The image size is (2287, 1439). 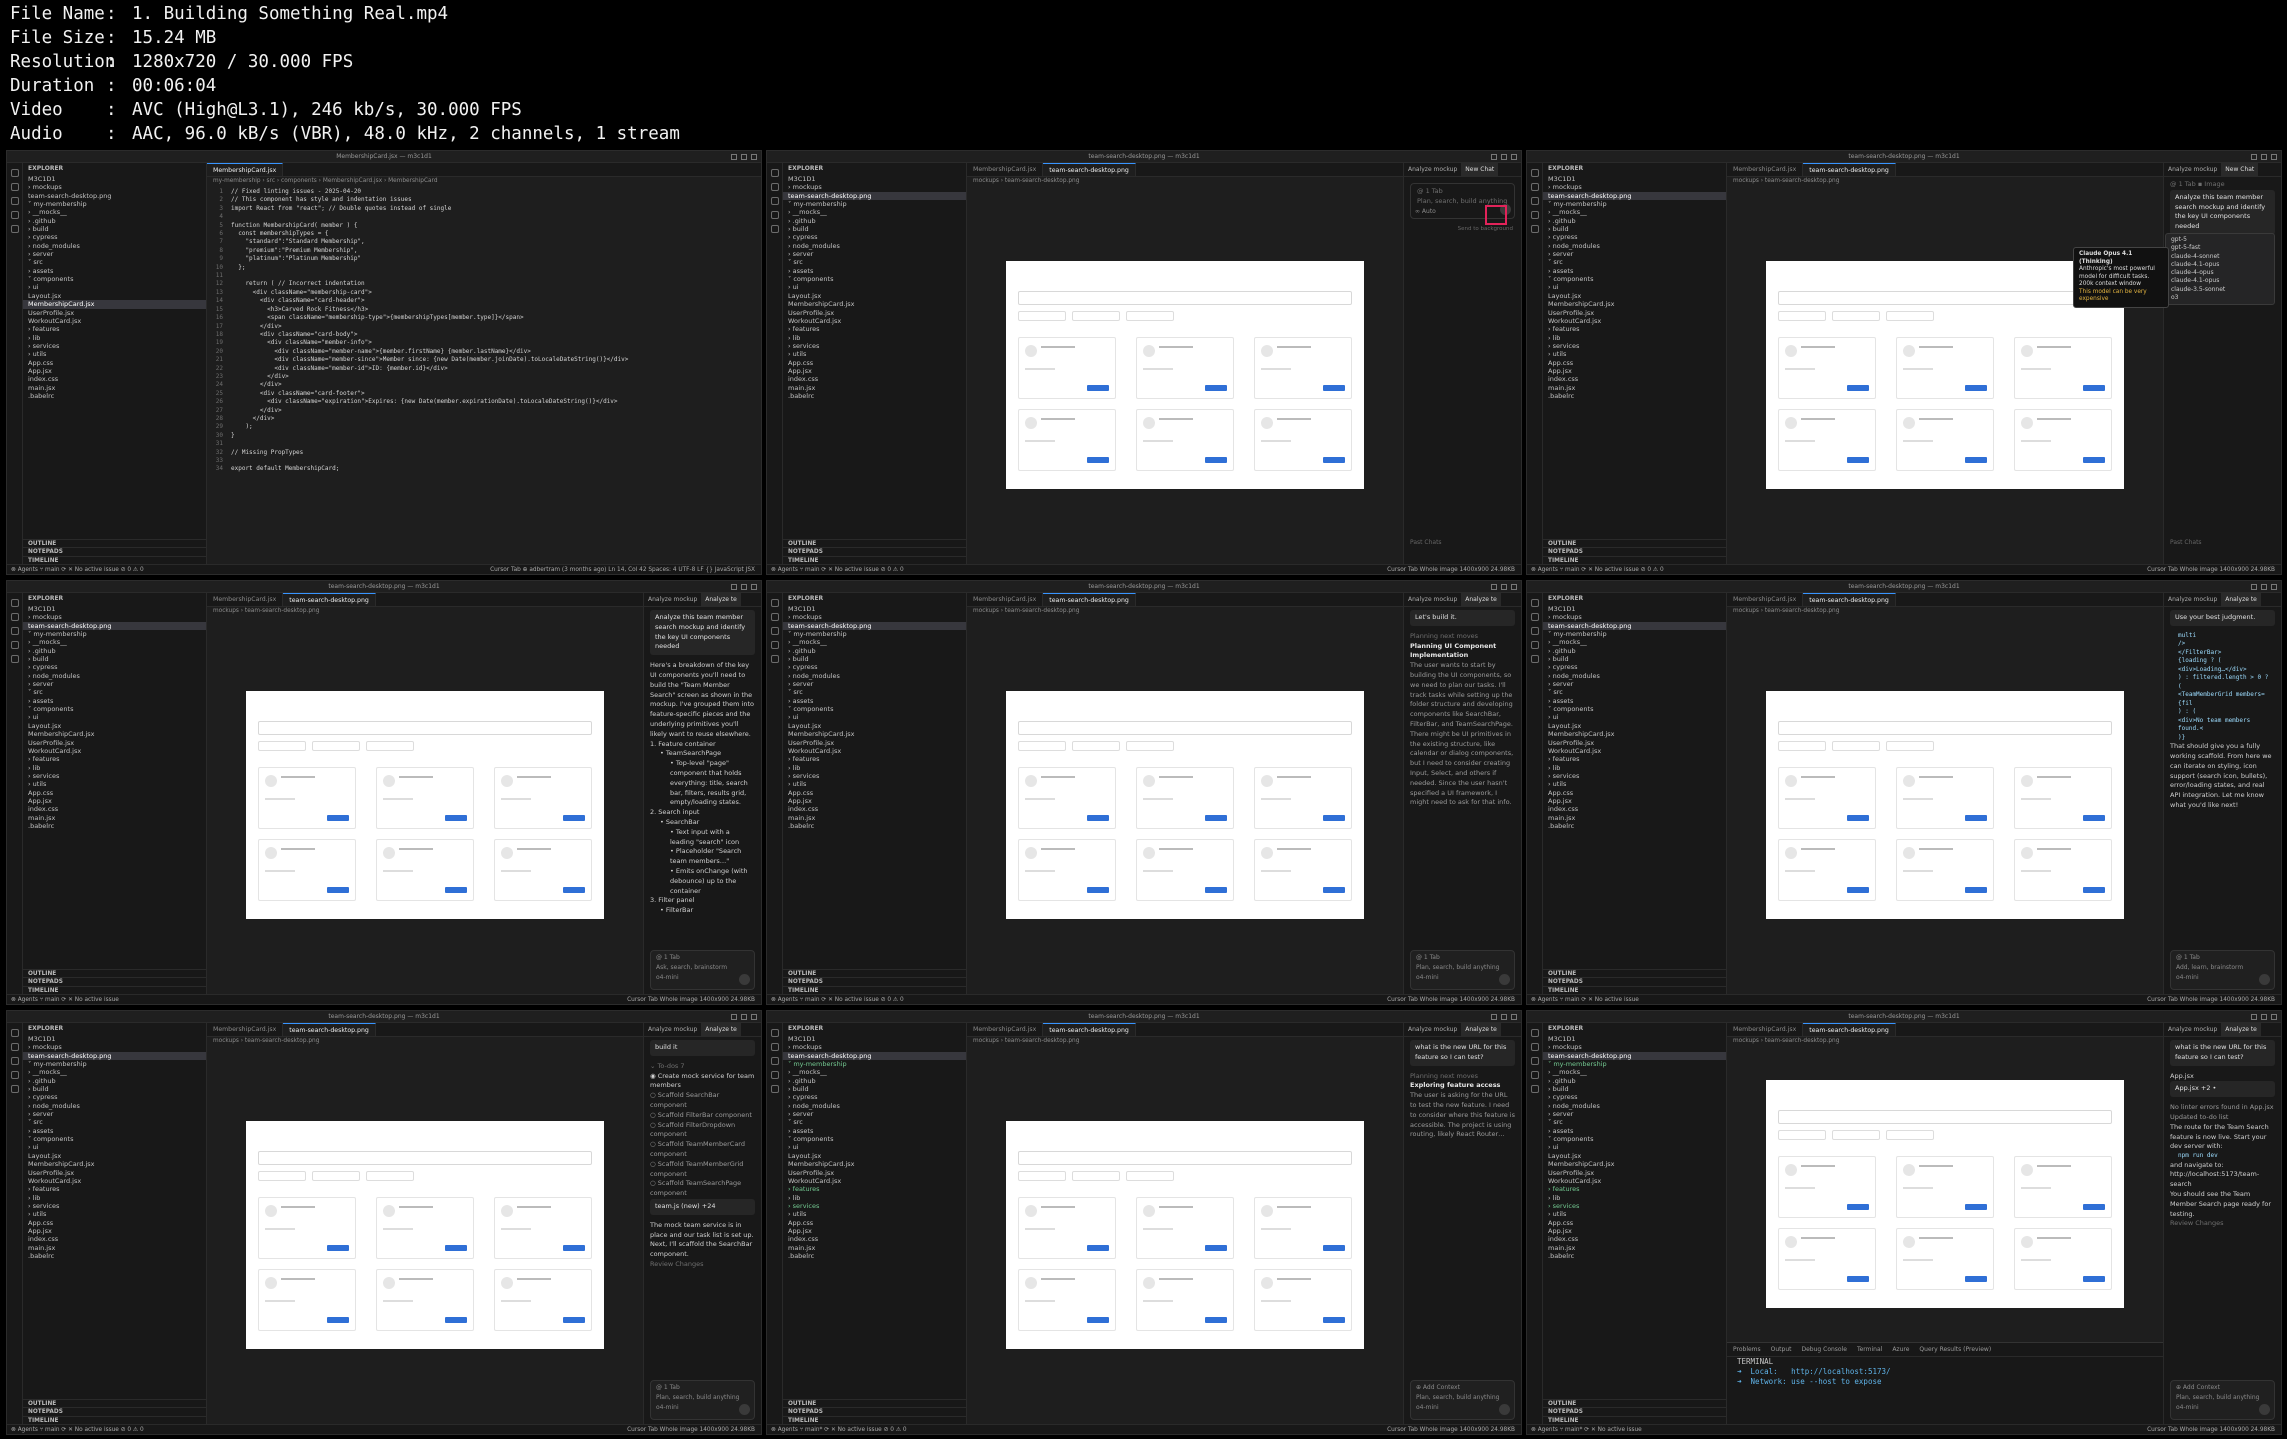 What do you see at coordinates (1481, 1029) in the screenshot?
I see `chat-tab: Analyze te` at bounding box center [1481, 1029].